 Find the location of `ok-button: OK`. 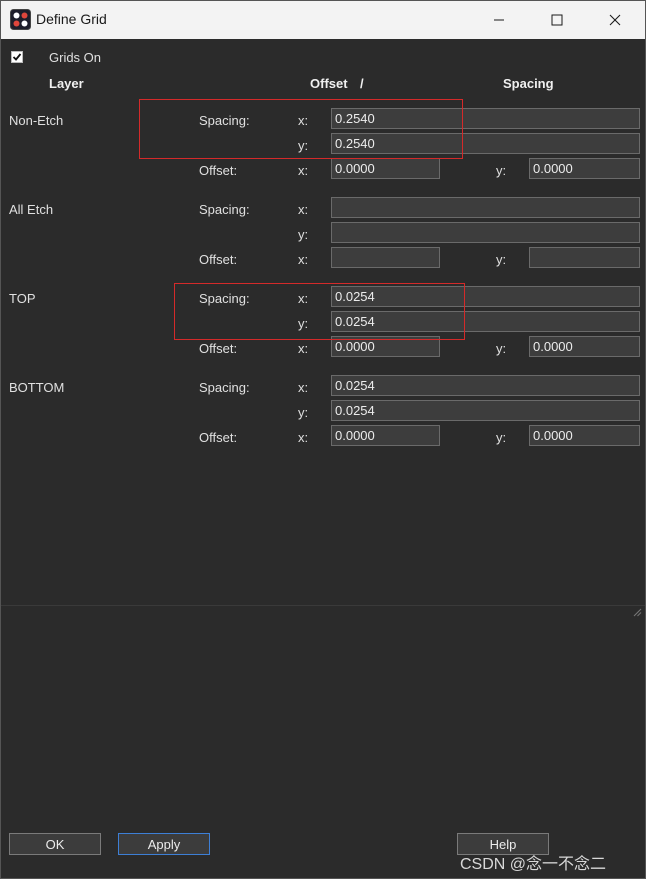

ok-button: OK is located at coordinates (55, 844).